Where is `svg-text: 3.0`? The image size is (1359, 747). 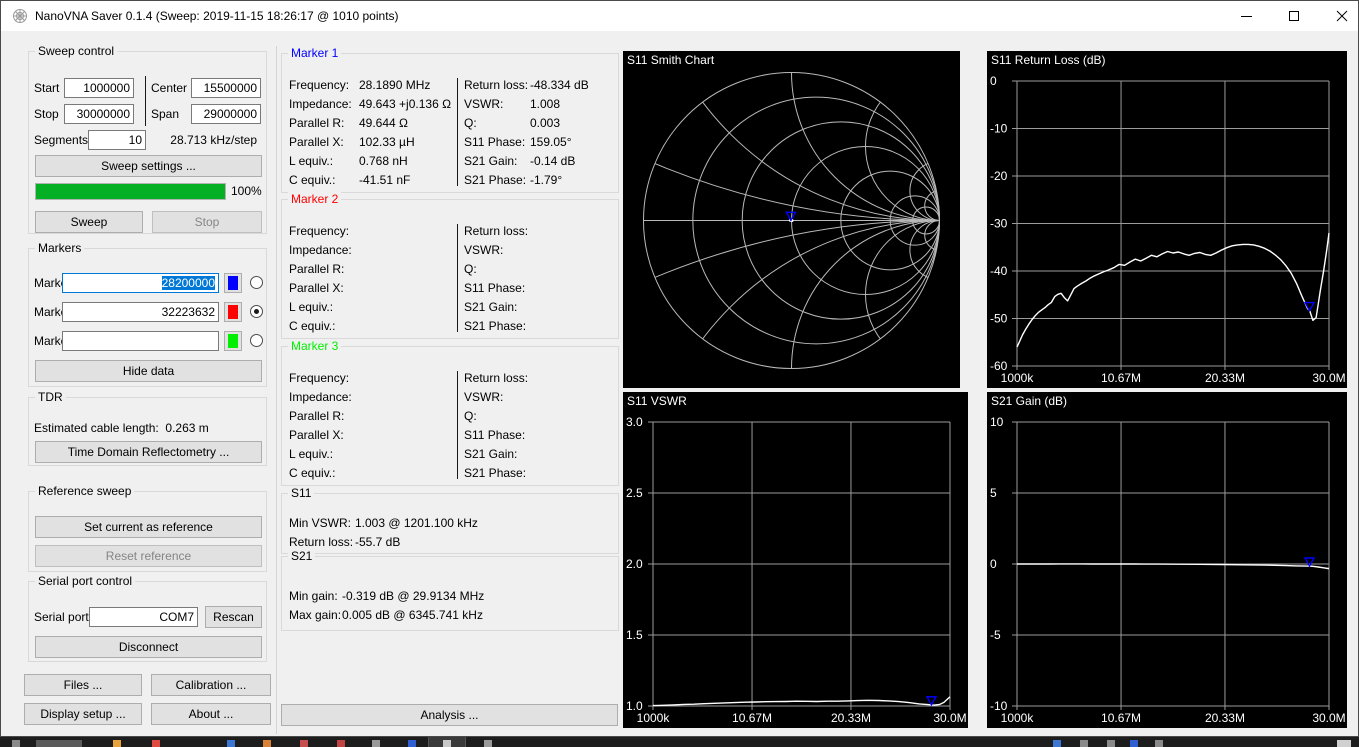
svg-text: 3.0 is located at coordinates (634, 422).